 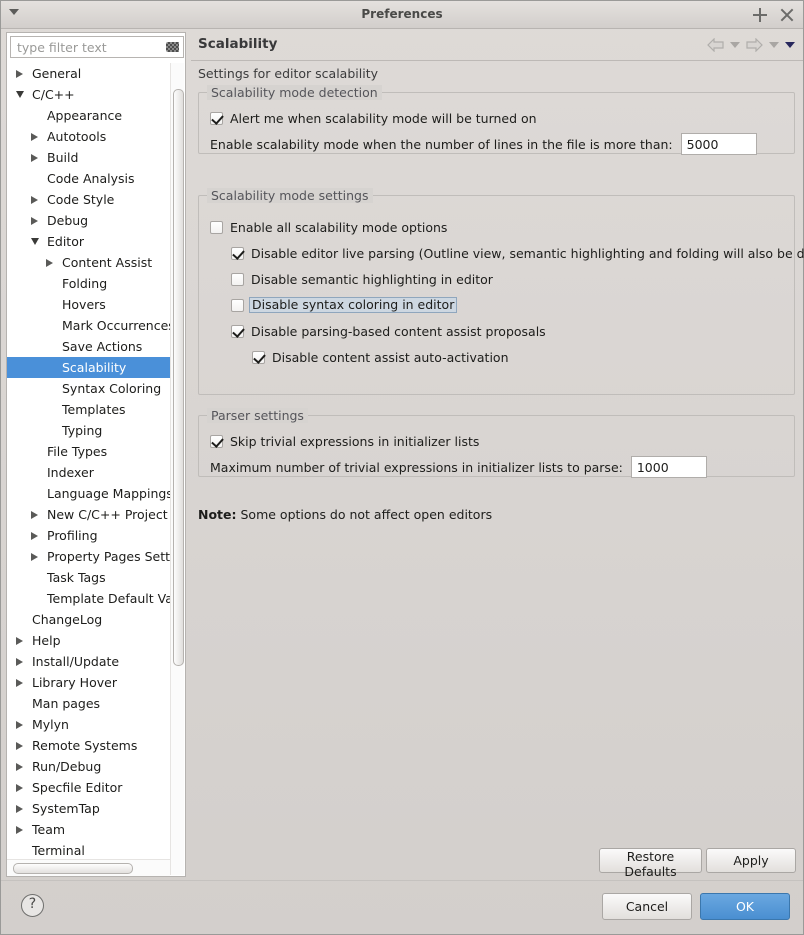 I want to click on disable-syntax-coloring-checkbox, so click(x=237, y=305).